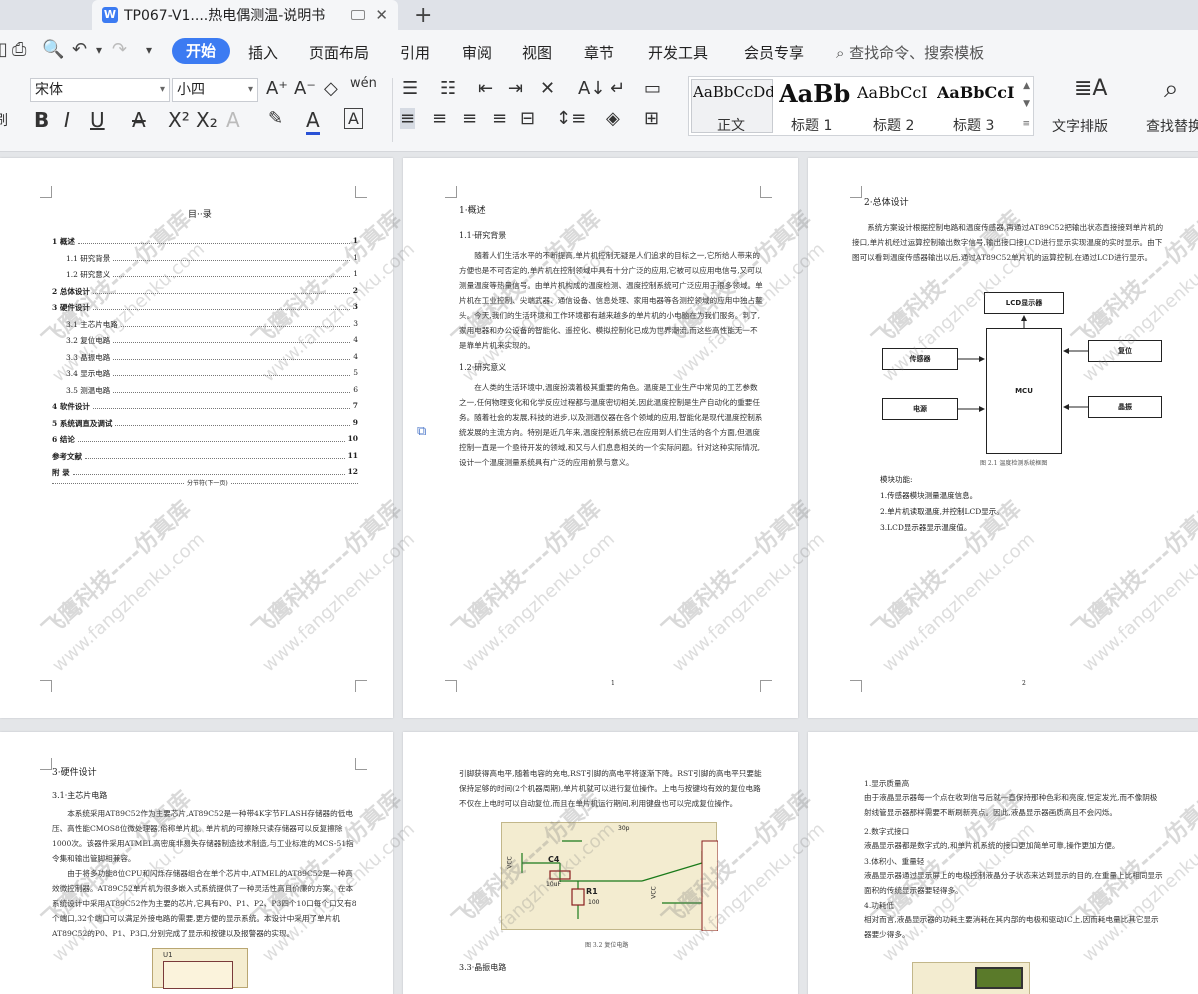 Image resolution: width=1198 pixels, height=994 pixels. I want to click on style-heading2-sample: AaBbCcI, so click(895, 92).